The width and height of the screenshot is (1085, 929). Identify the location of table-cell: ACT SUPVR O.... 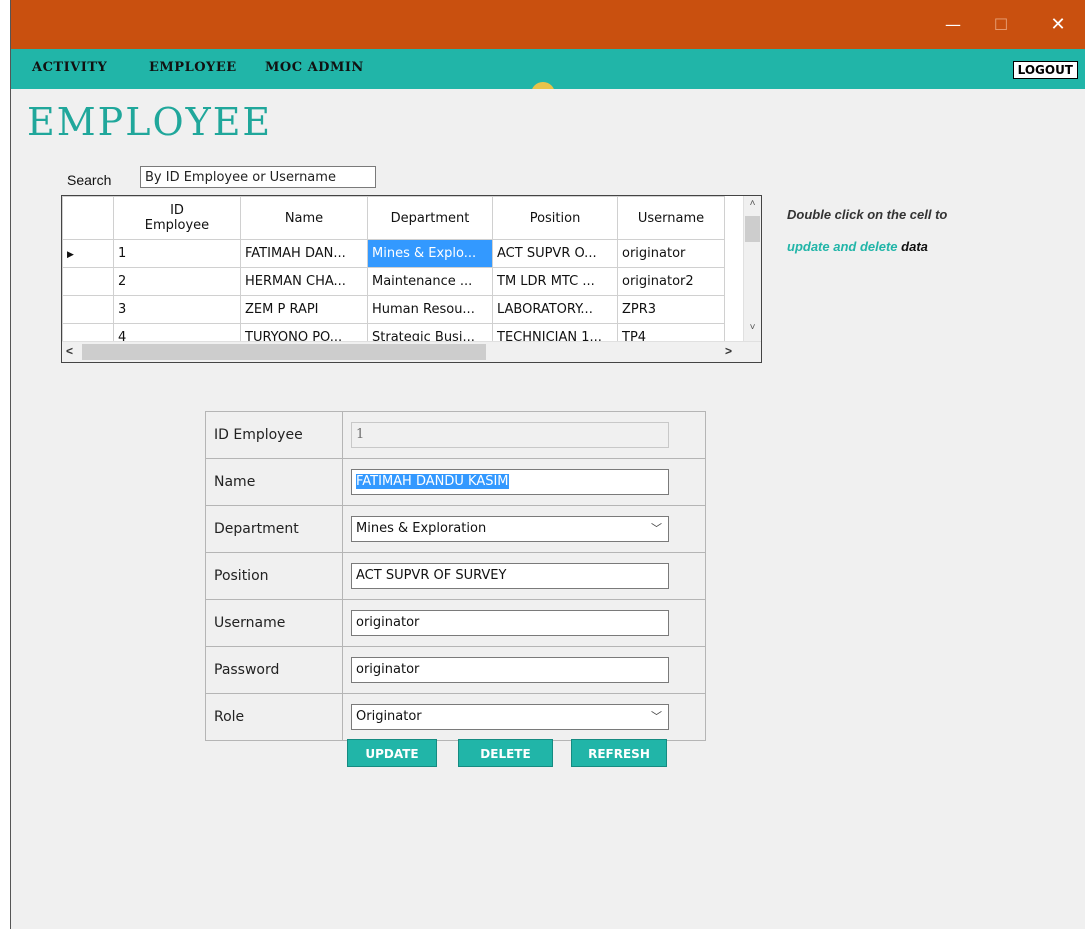
(555, 253).